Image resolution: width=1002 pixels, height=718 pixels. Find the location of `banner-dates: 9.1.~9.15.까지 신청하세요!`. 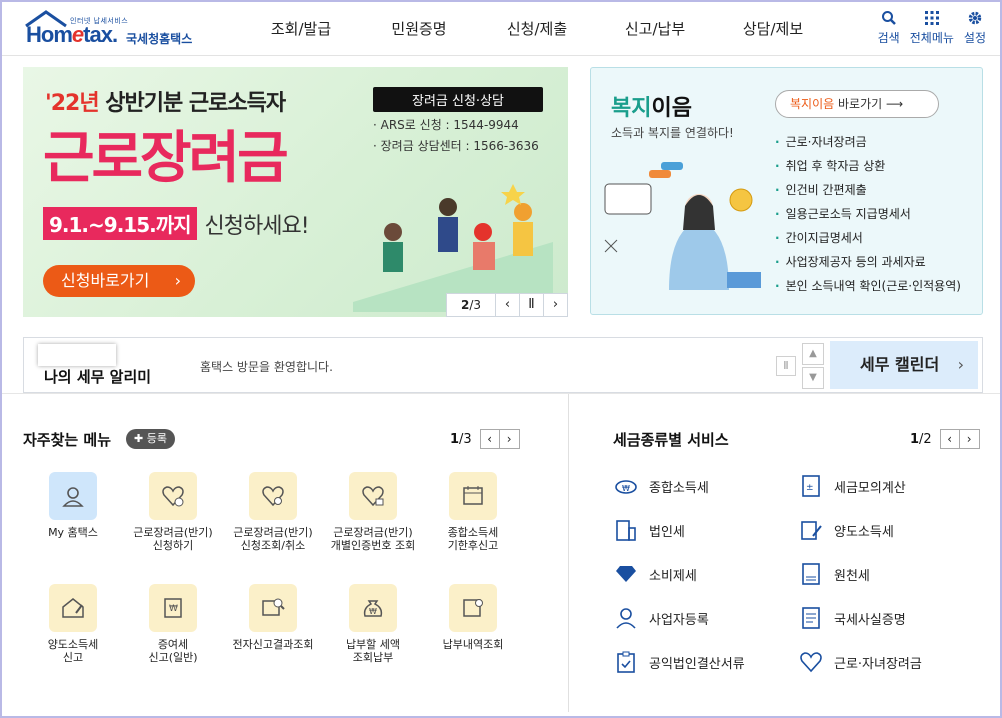

banner-dates: 9.1.~9.15.까지 신청하세요! is located at coordinates (176, 223).